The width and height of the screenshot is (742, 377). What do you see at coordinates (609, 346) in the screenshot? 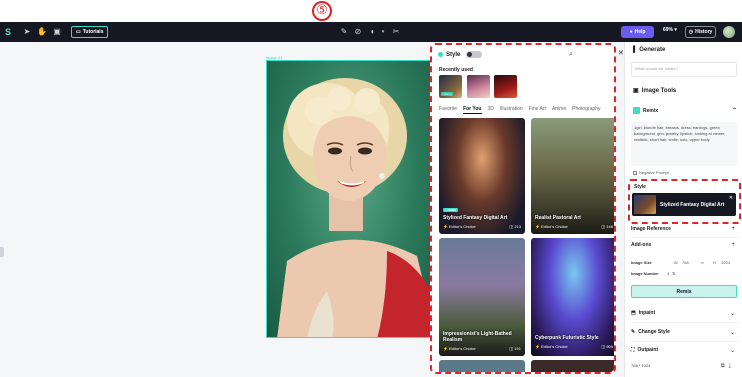
I see `usage-count-value: 609` at bounding box center [609, 346].